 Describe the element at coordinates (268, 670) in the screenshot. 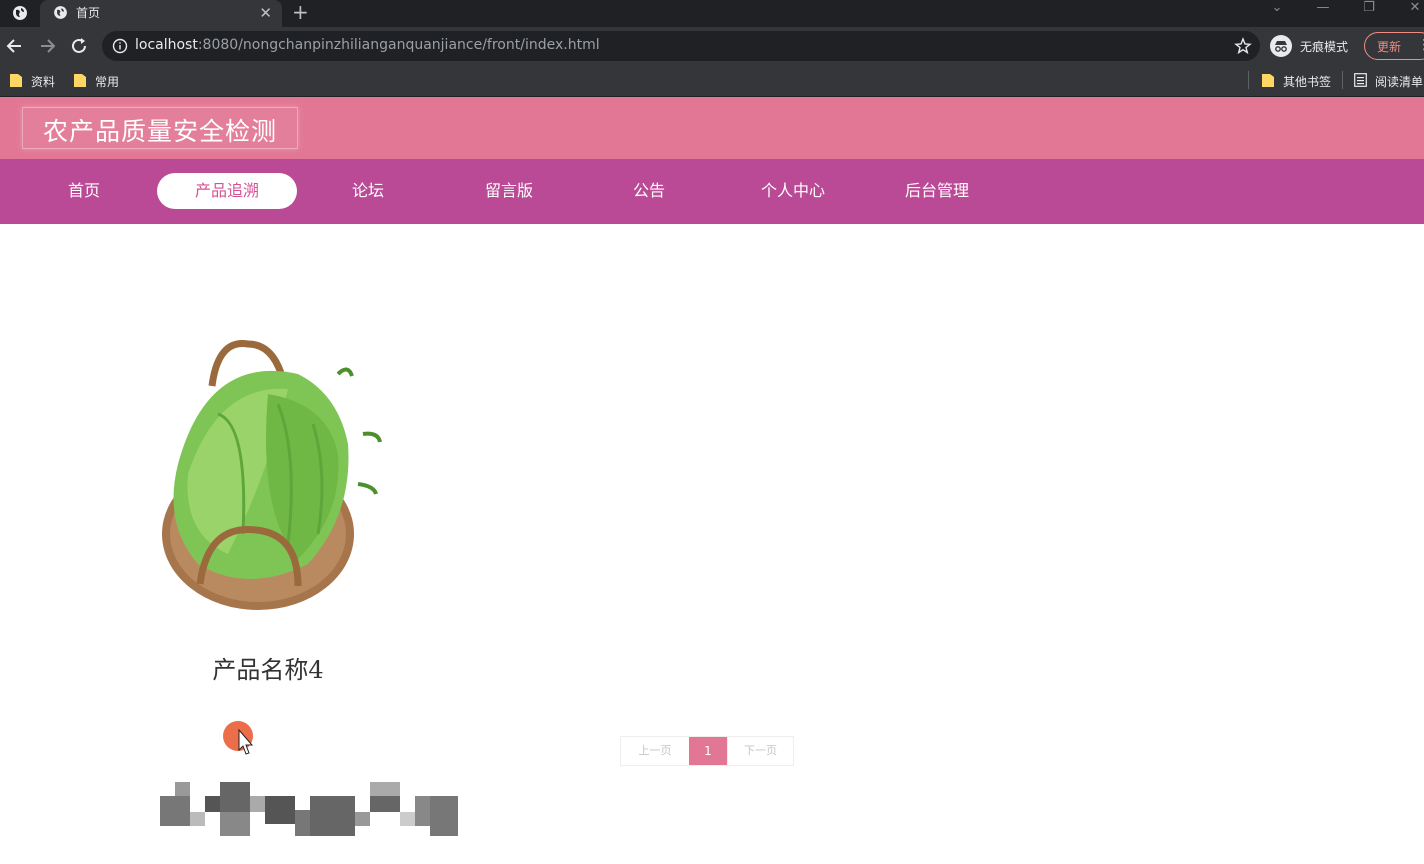

I see `product-name: 产品名称4` at that location.